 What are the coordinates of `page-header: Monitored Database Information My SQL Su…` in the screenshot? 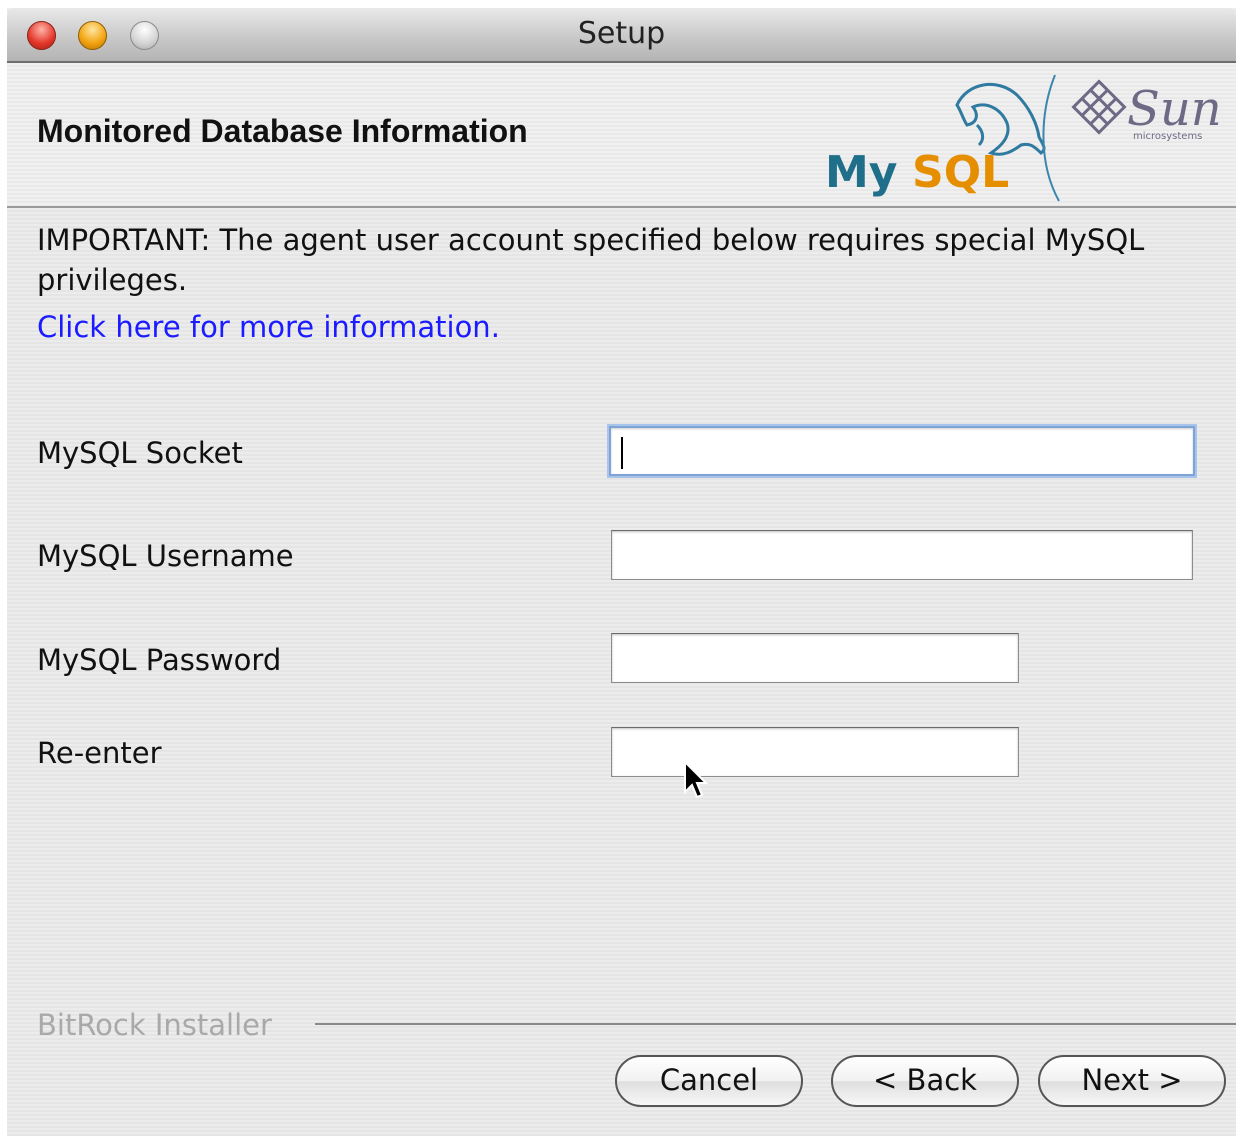 It's located at (621, 135).